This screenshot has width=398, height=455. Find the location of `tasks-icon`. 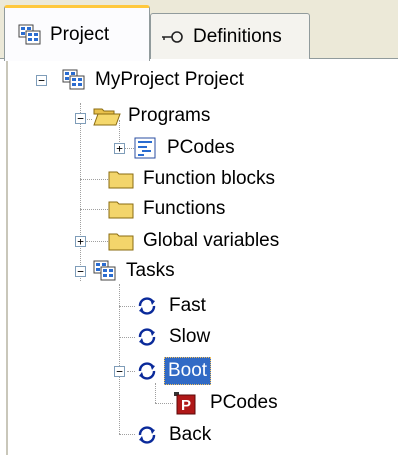

tasks-icon is located at coordinates (105, 271).